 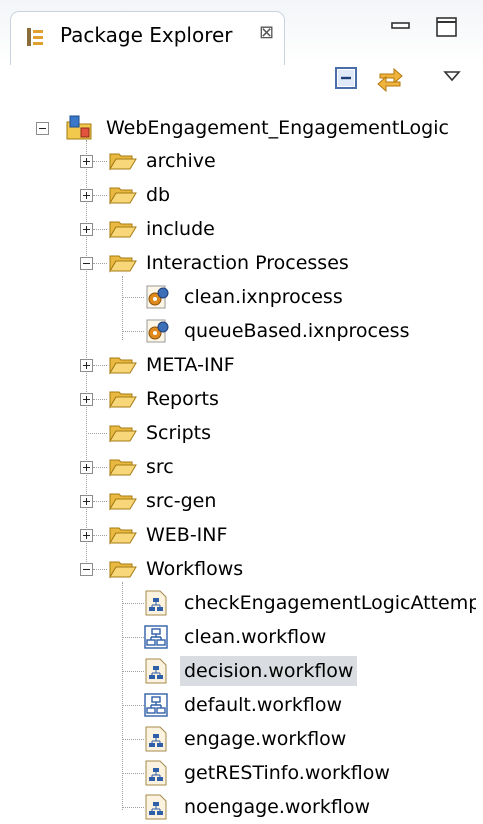 I want to click on view-title: Package Explorer, so click(x=146, y=35).